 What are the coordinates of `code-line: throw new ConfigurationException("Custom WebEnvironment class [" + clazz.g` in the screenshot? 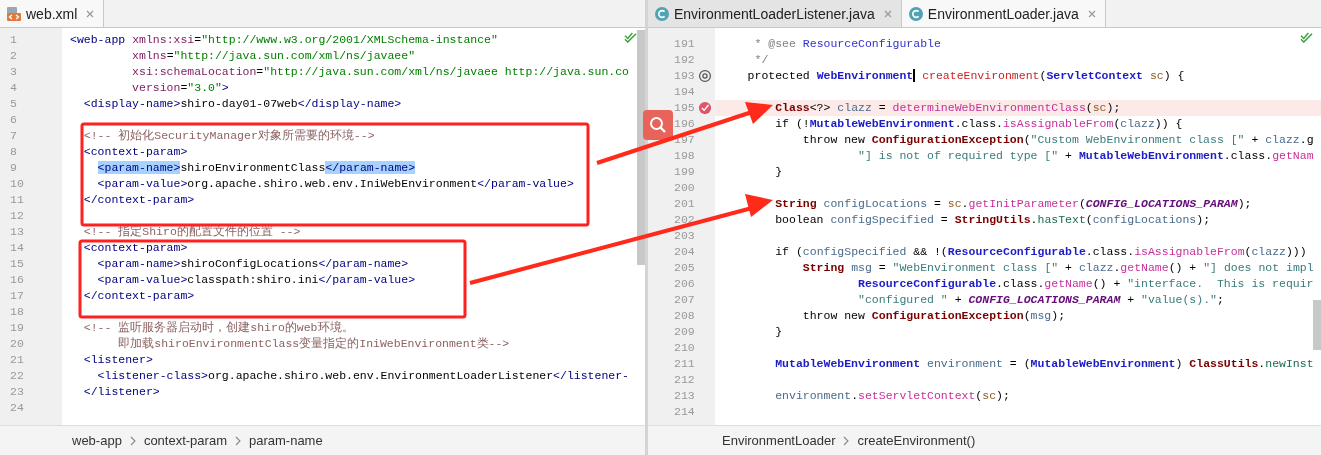 It's located at (1057, 140).